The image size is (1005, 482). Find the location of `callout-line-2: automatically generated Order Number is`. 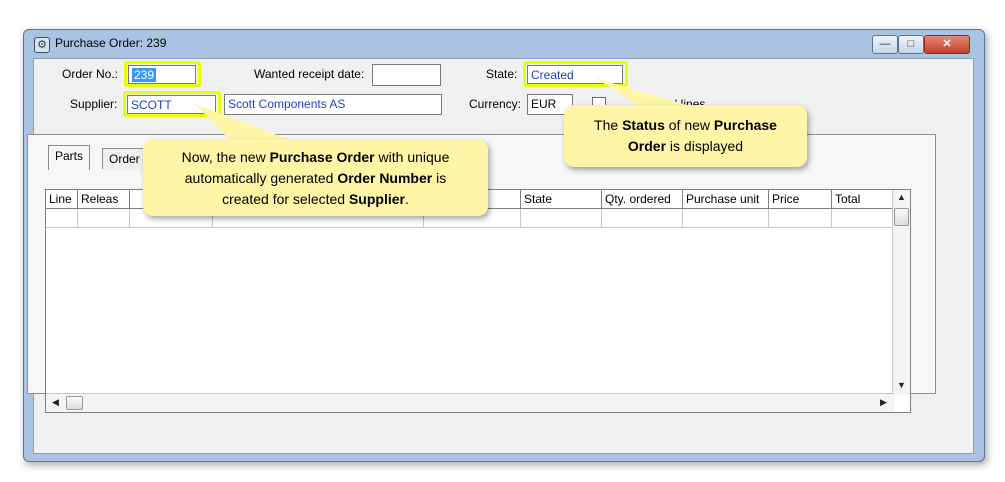

callout-line-2: automatically generated Order Number is is located at coordinates (315, 178).